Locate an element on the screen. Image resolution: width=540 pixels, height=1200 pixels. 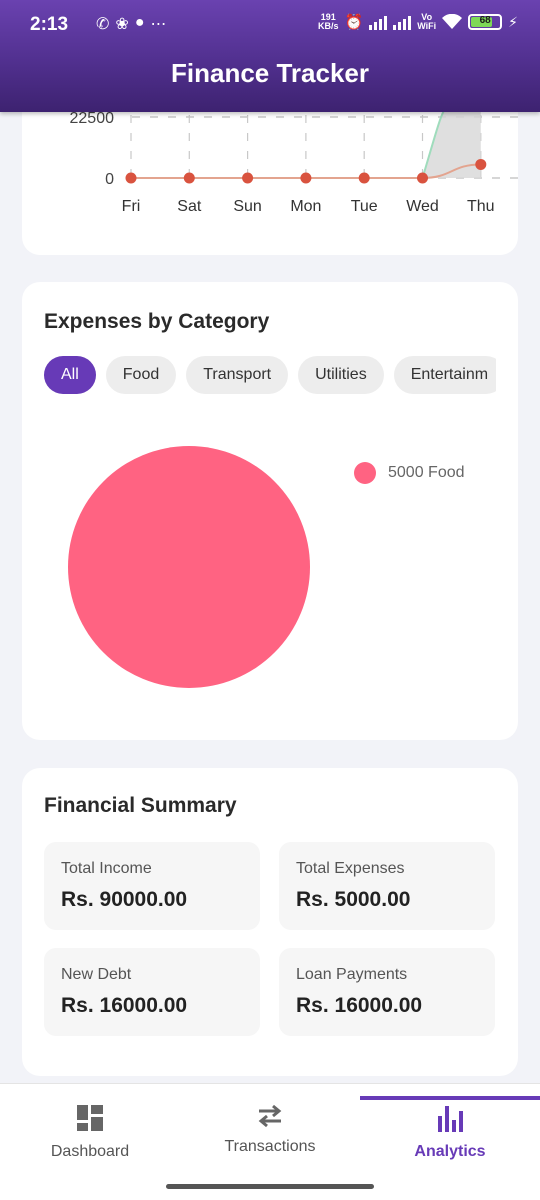
filter-chip-entertainment: Entertainm is located at coordinates (444, 375).